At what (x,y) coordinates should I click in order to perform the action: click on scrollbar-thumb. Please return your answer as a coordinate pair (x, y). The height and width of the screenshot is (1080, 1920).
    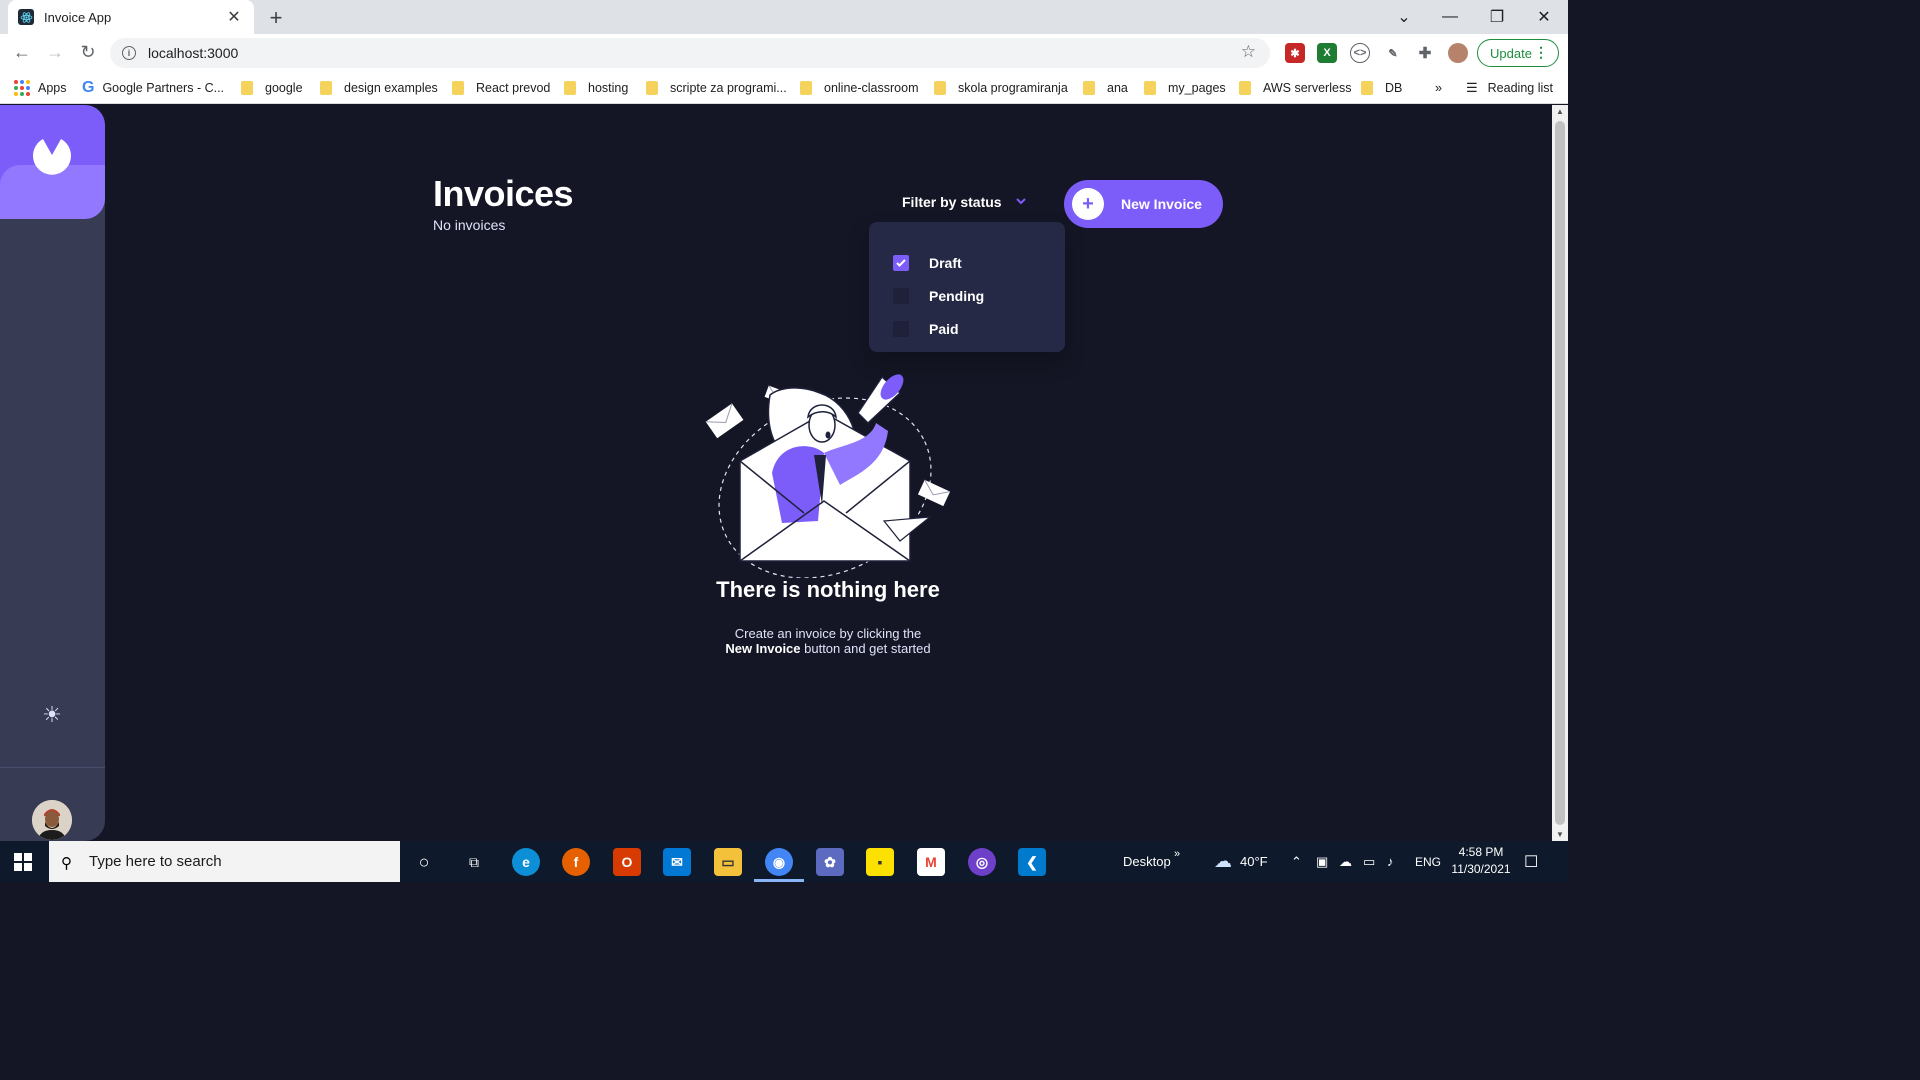
    Looking at the image, I should click on (1560, 473).